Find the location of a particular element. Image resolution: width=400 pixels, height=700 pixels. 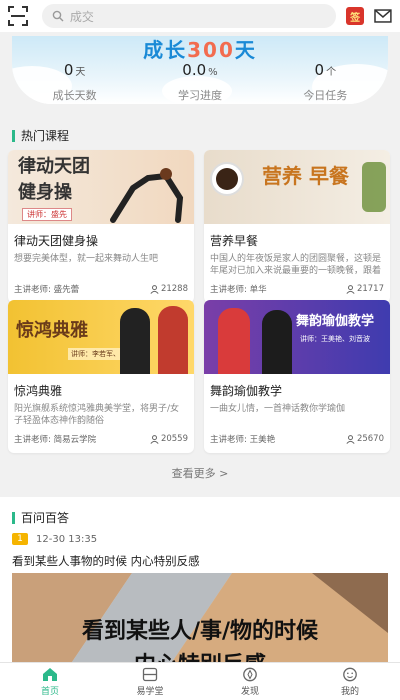

course-learner-count: 20559 is located at coordinates (174, 439).